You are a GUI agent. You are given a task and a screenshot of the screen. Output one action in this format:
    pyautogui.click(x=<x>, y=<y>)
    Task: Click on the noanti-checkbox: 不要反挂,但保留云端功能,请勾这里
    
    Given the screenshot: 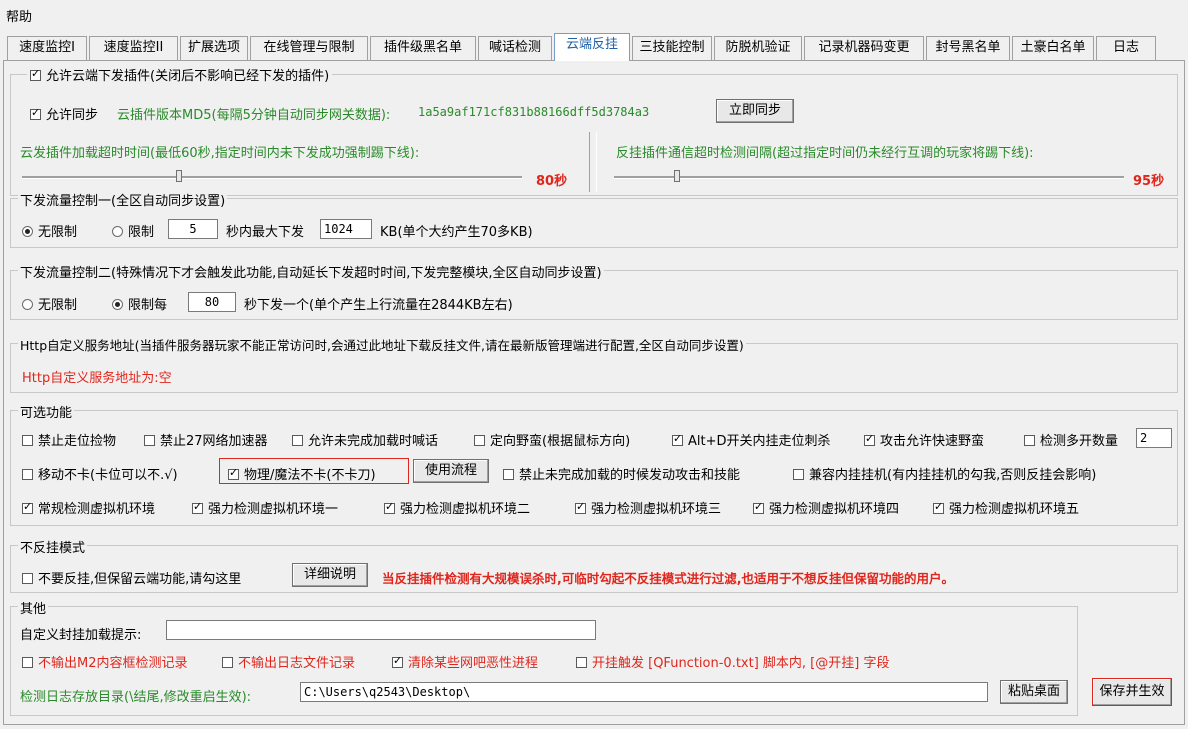 What is the action you would take?
    pyautogui.click(x=131, y=577)
    